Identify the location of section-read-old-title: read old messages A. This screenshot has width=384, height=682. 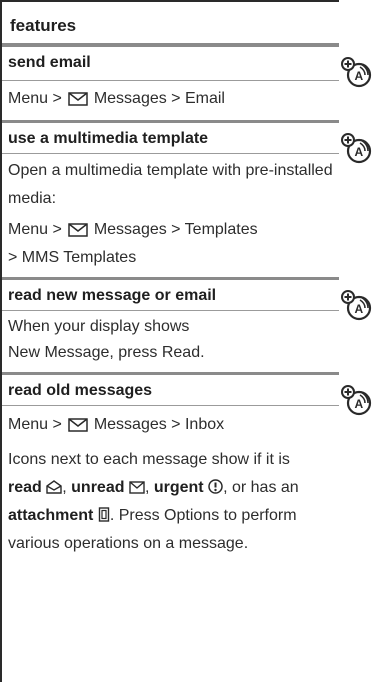
(187, 394).